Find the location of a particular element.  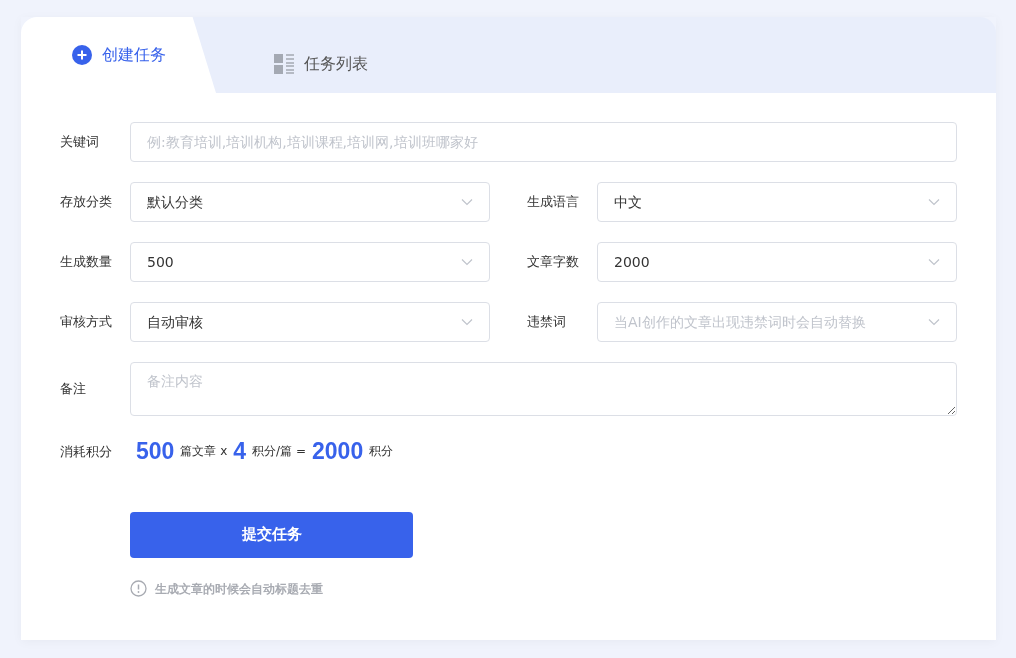

tab: 创建任务 is located at coordinates (118, 55).